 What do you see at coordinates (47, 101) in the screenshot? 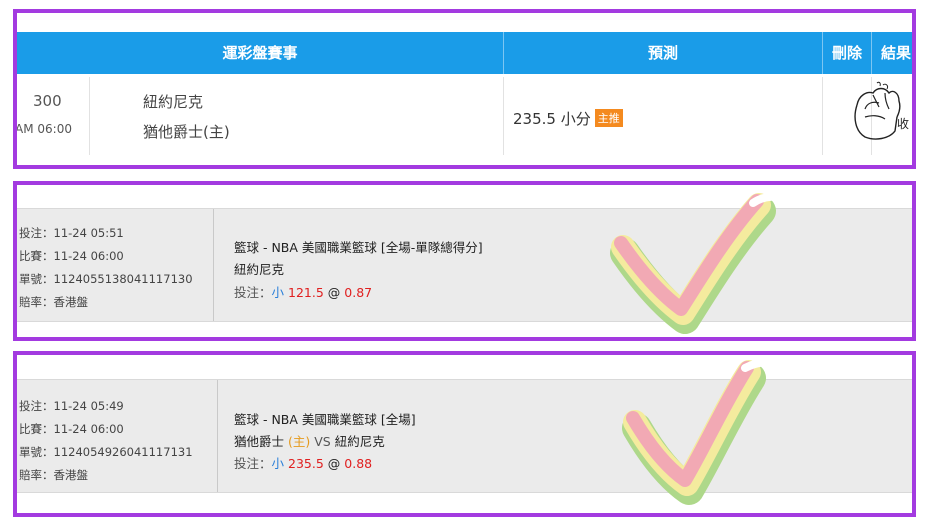
I see `game-number: 300` at bounding box center [47, 101].